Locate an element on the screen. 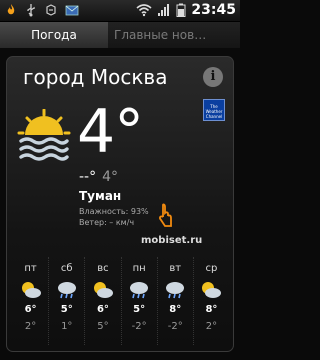 The height and width of the screenshot is (360, 320). forecast-low: 5° is located at coordinates (103, 326).